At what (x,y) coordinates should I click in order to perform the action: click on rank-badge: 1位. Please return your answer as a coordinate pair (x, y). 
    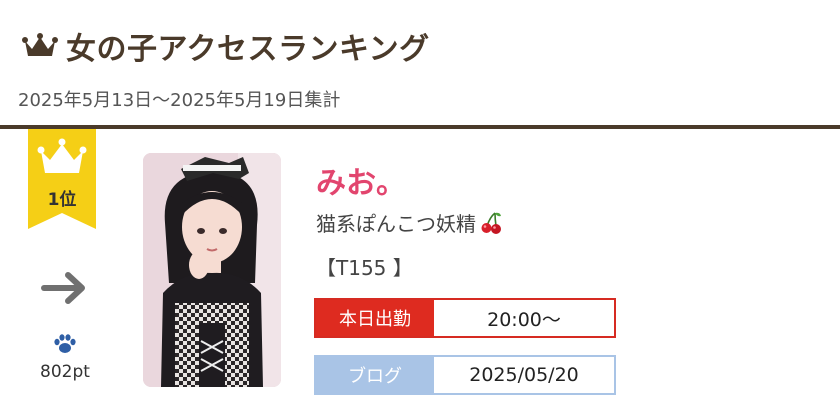
    Looking at the image, I should click on (62, 179).